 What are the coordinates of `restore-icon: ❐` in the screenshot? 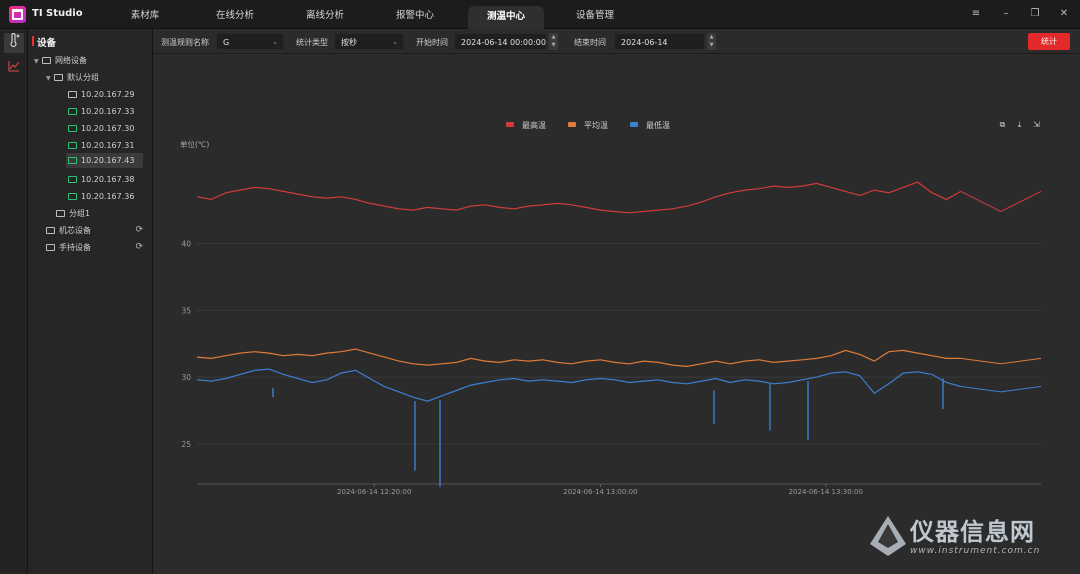 It's located at (1035, 14).